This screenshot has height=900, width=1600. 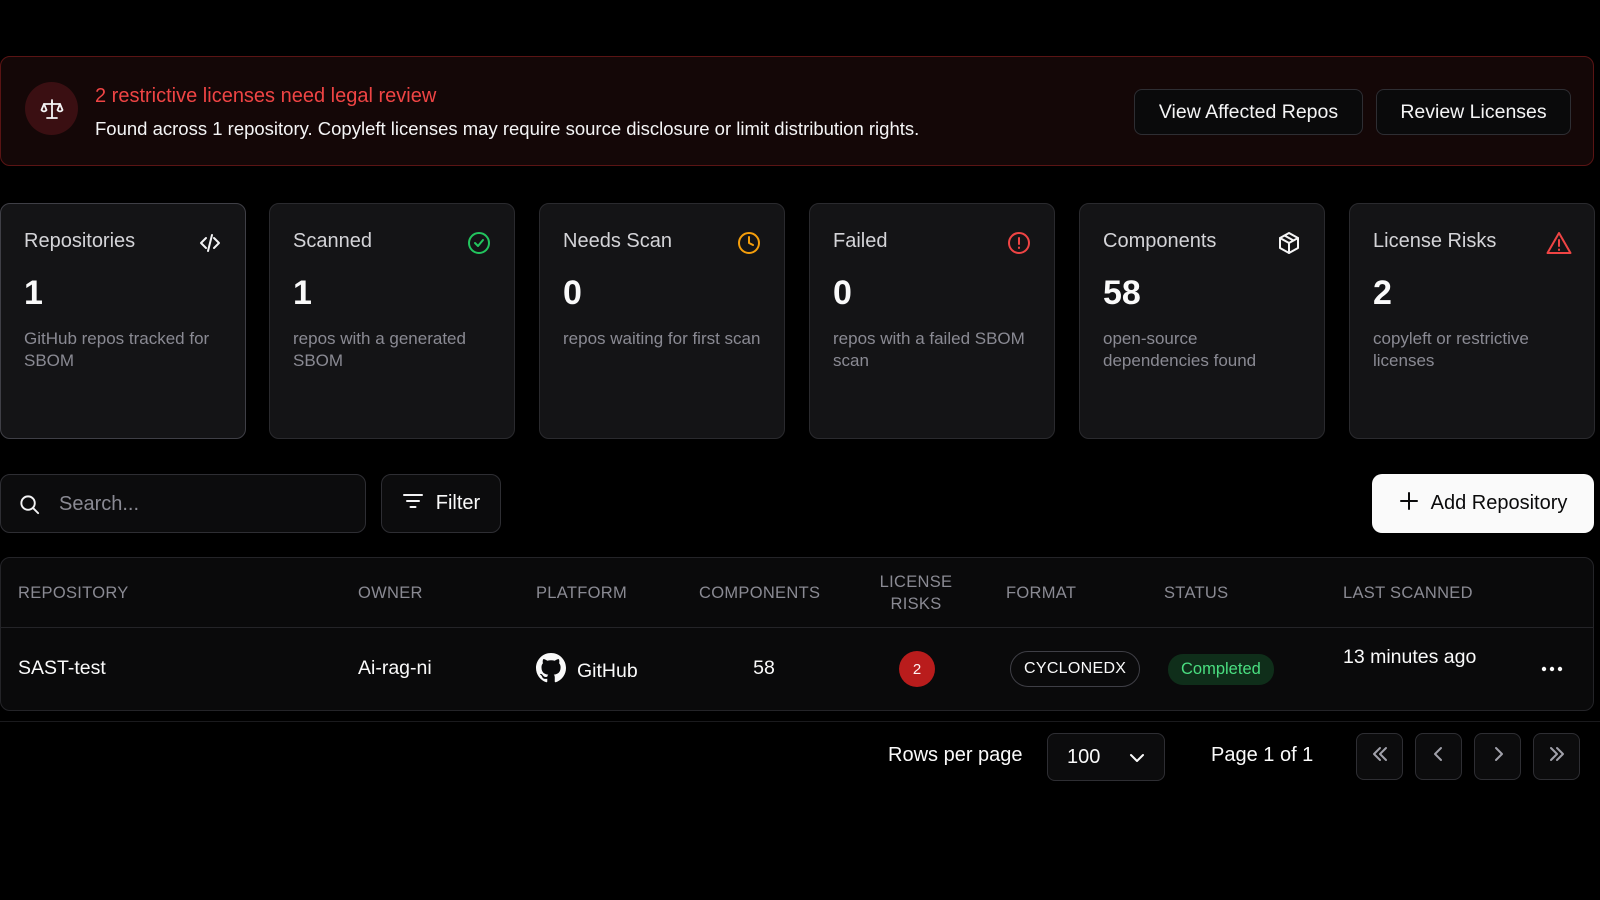 I want to click on chevrons-left-icon, so click(x=1380, y=756).